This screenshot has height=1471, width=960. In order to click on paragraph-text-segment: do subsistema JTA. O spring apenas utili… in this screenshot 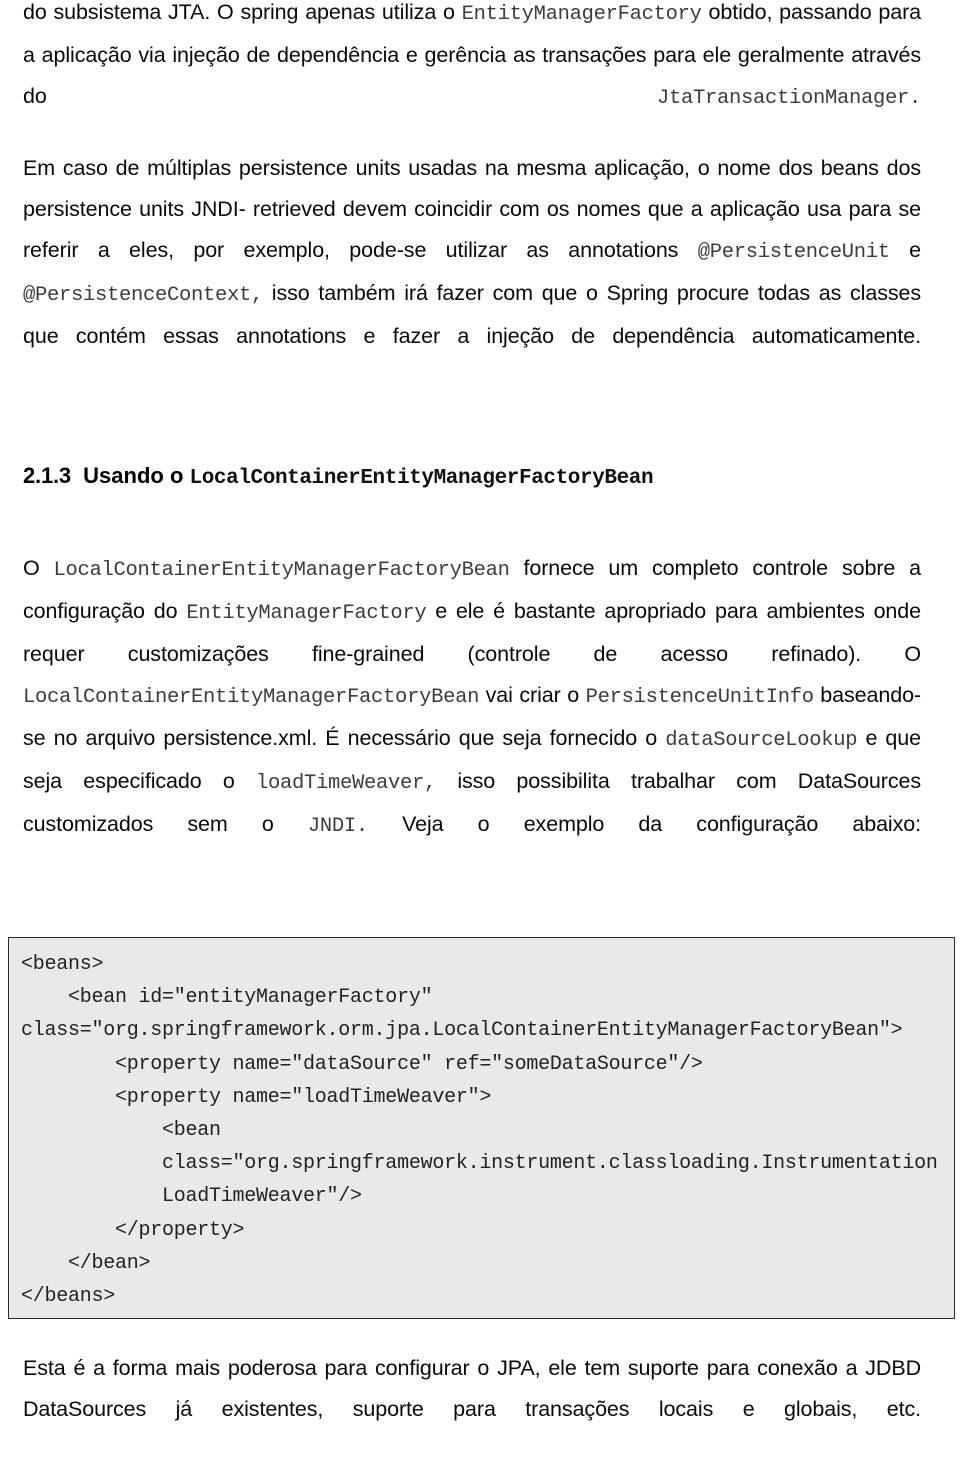, I will do `click(242, 12)`.